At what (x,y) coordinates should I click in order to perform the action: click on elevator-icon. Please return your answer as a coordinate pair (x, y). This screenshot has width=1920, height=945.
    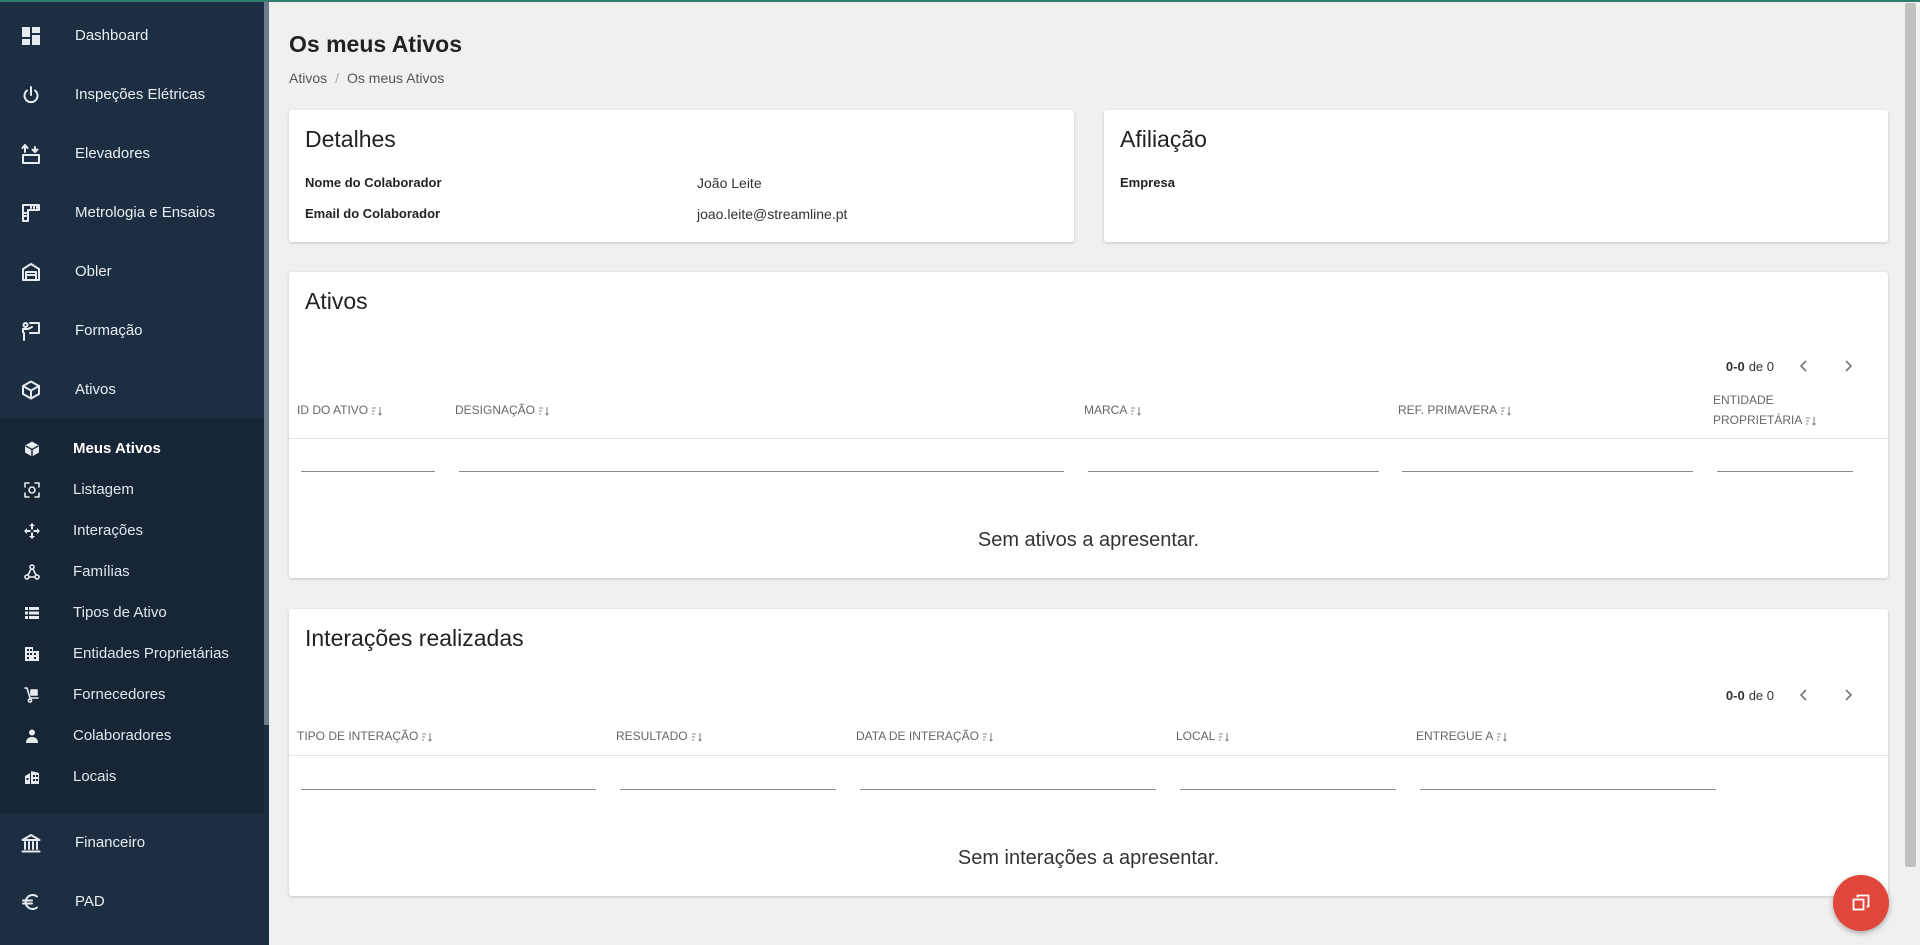
    Looking at the image, I should click on (31, 154).